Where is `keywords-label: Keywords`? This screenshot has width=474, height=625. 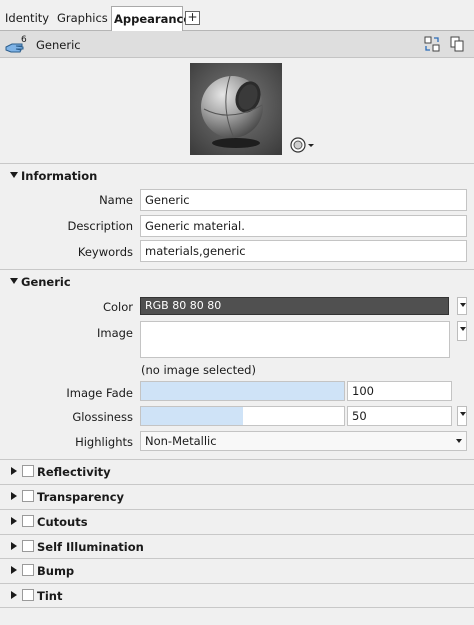 keywords-label: Keywords is located at coordinates (105, 252).